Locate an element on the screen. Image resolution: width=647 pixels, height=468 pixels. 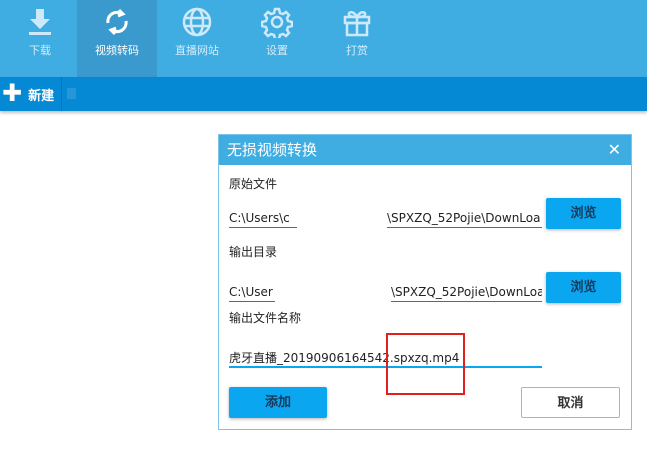
source-file-input: C:\Users\c is located at coordinates (263, 218).